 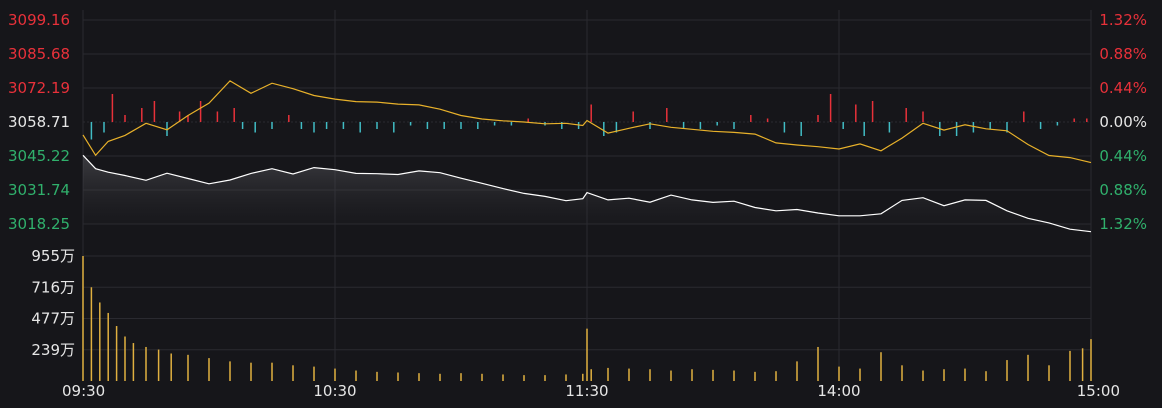 I want to click on price-tick-label: 3072.19, so click(x=39, y=88).